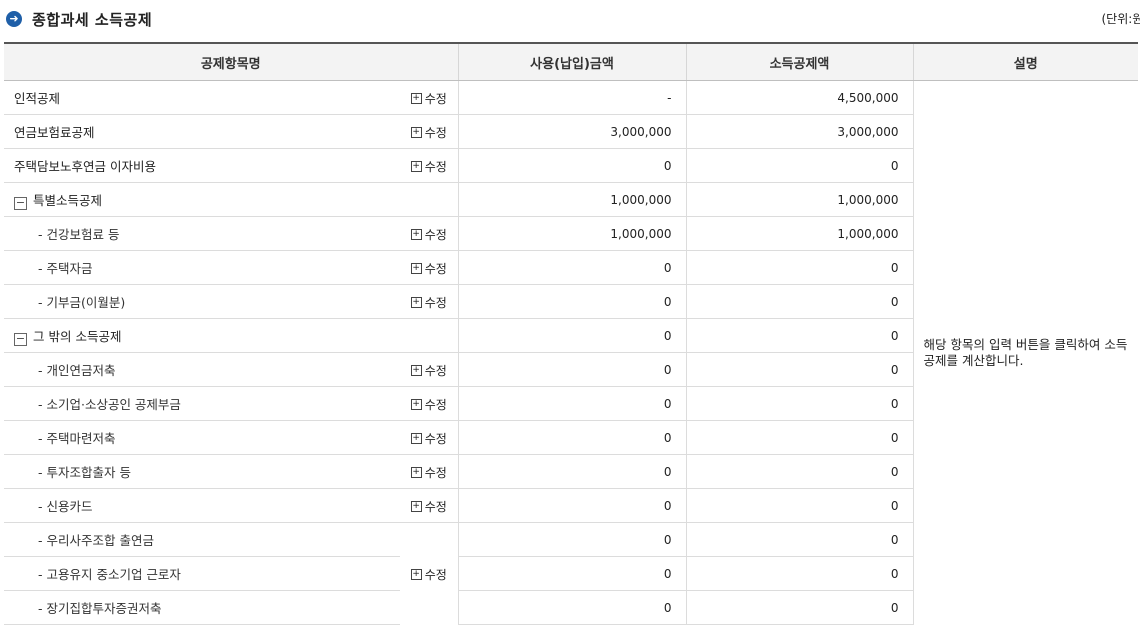 The width and height of the screenshot is (1140, 625). What do you see at coordinates (92, 20) in the screenshot?
I see `page-title: 종합과세 소득공제` at bounding box center [92, 20].